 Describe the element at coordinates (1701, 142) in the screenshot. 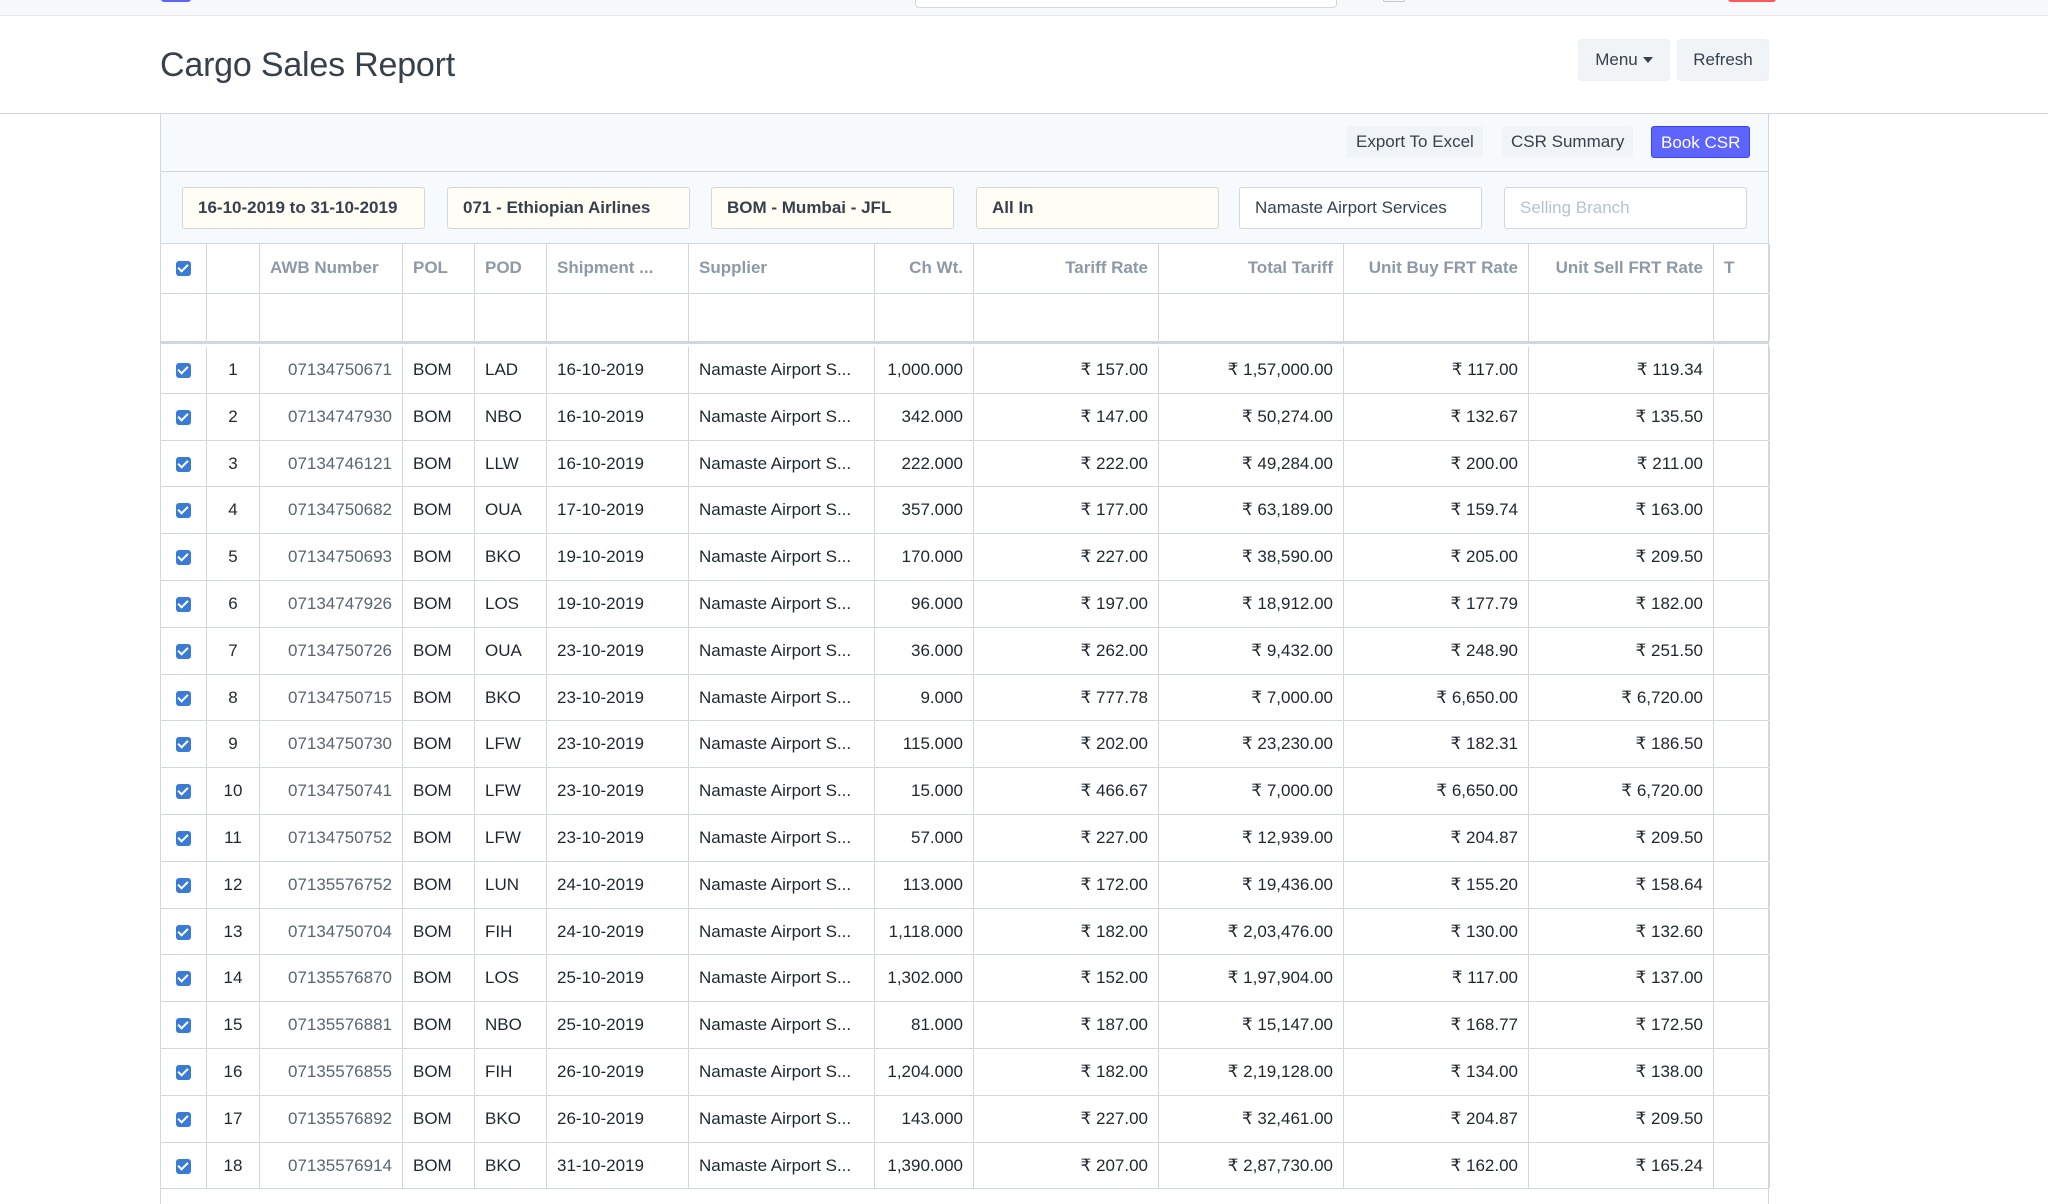

I see `book-csr-button: Book CSR` at that location.